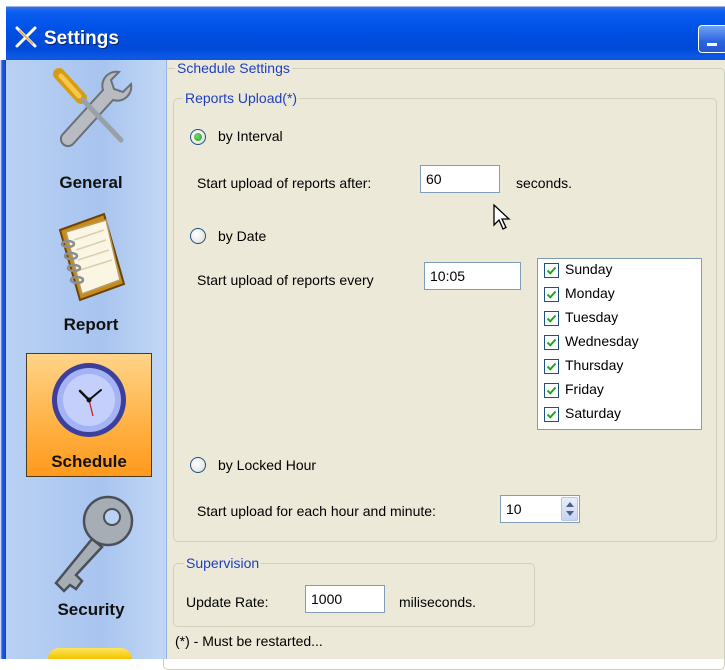 The width and height of the screenshot is (725, 670). I want to click on key-icon, so click(91, 547).